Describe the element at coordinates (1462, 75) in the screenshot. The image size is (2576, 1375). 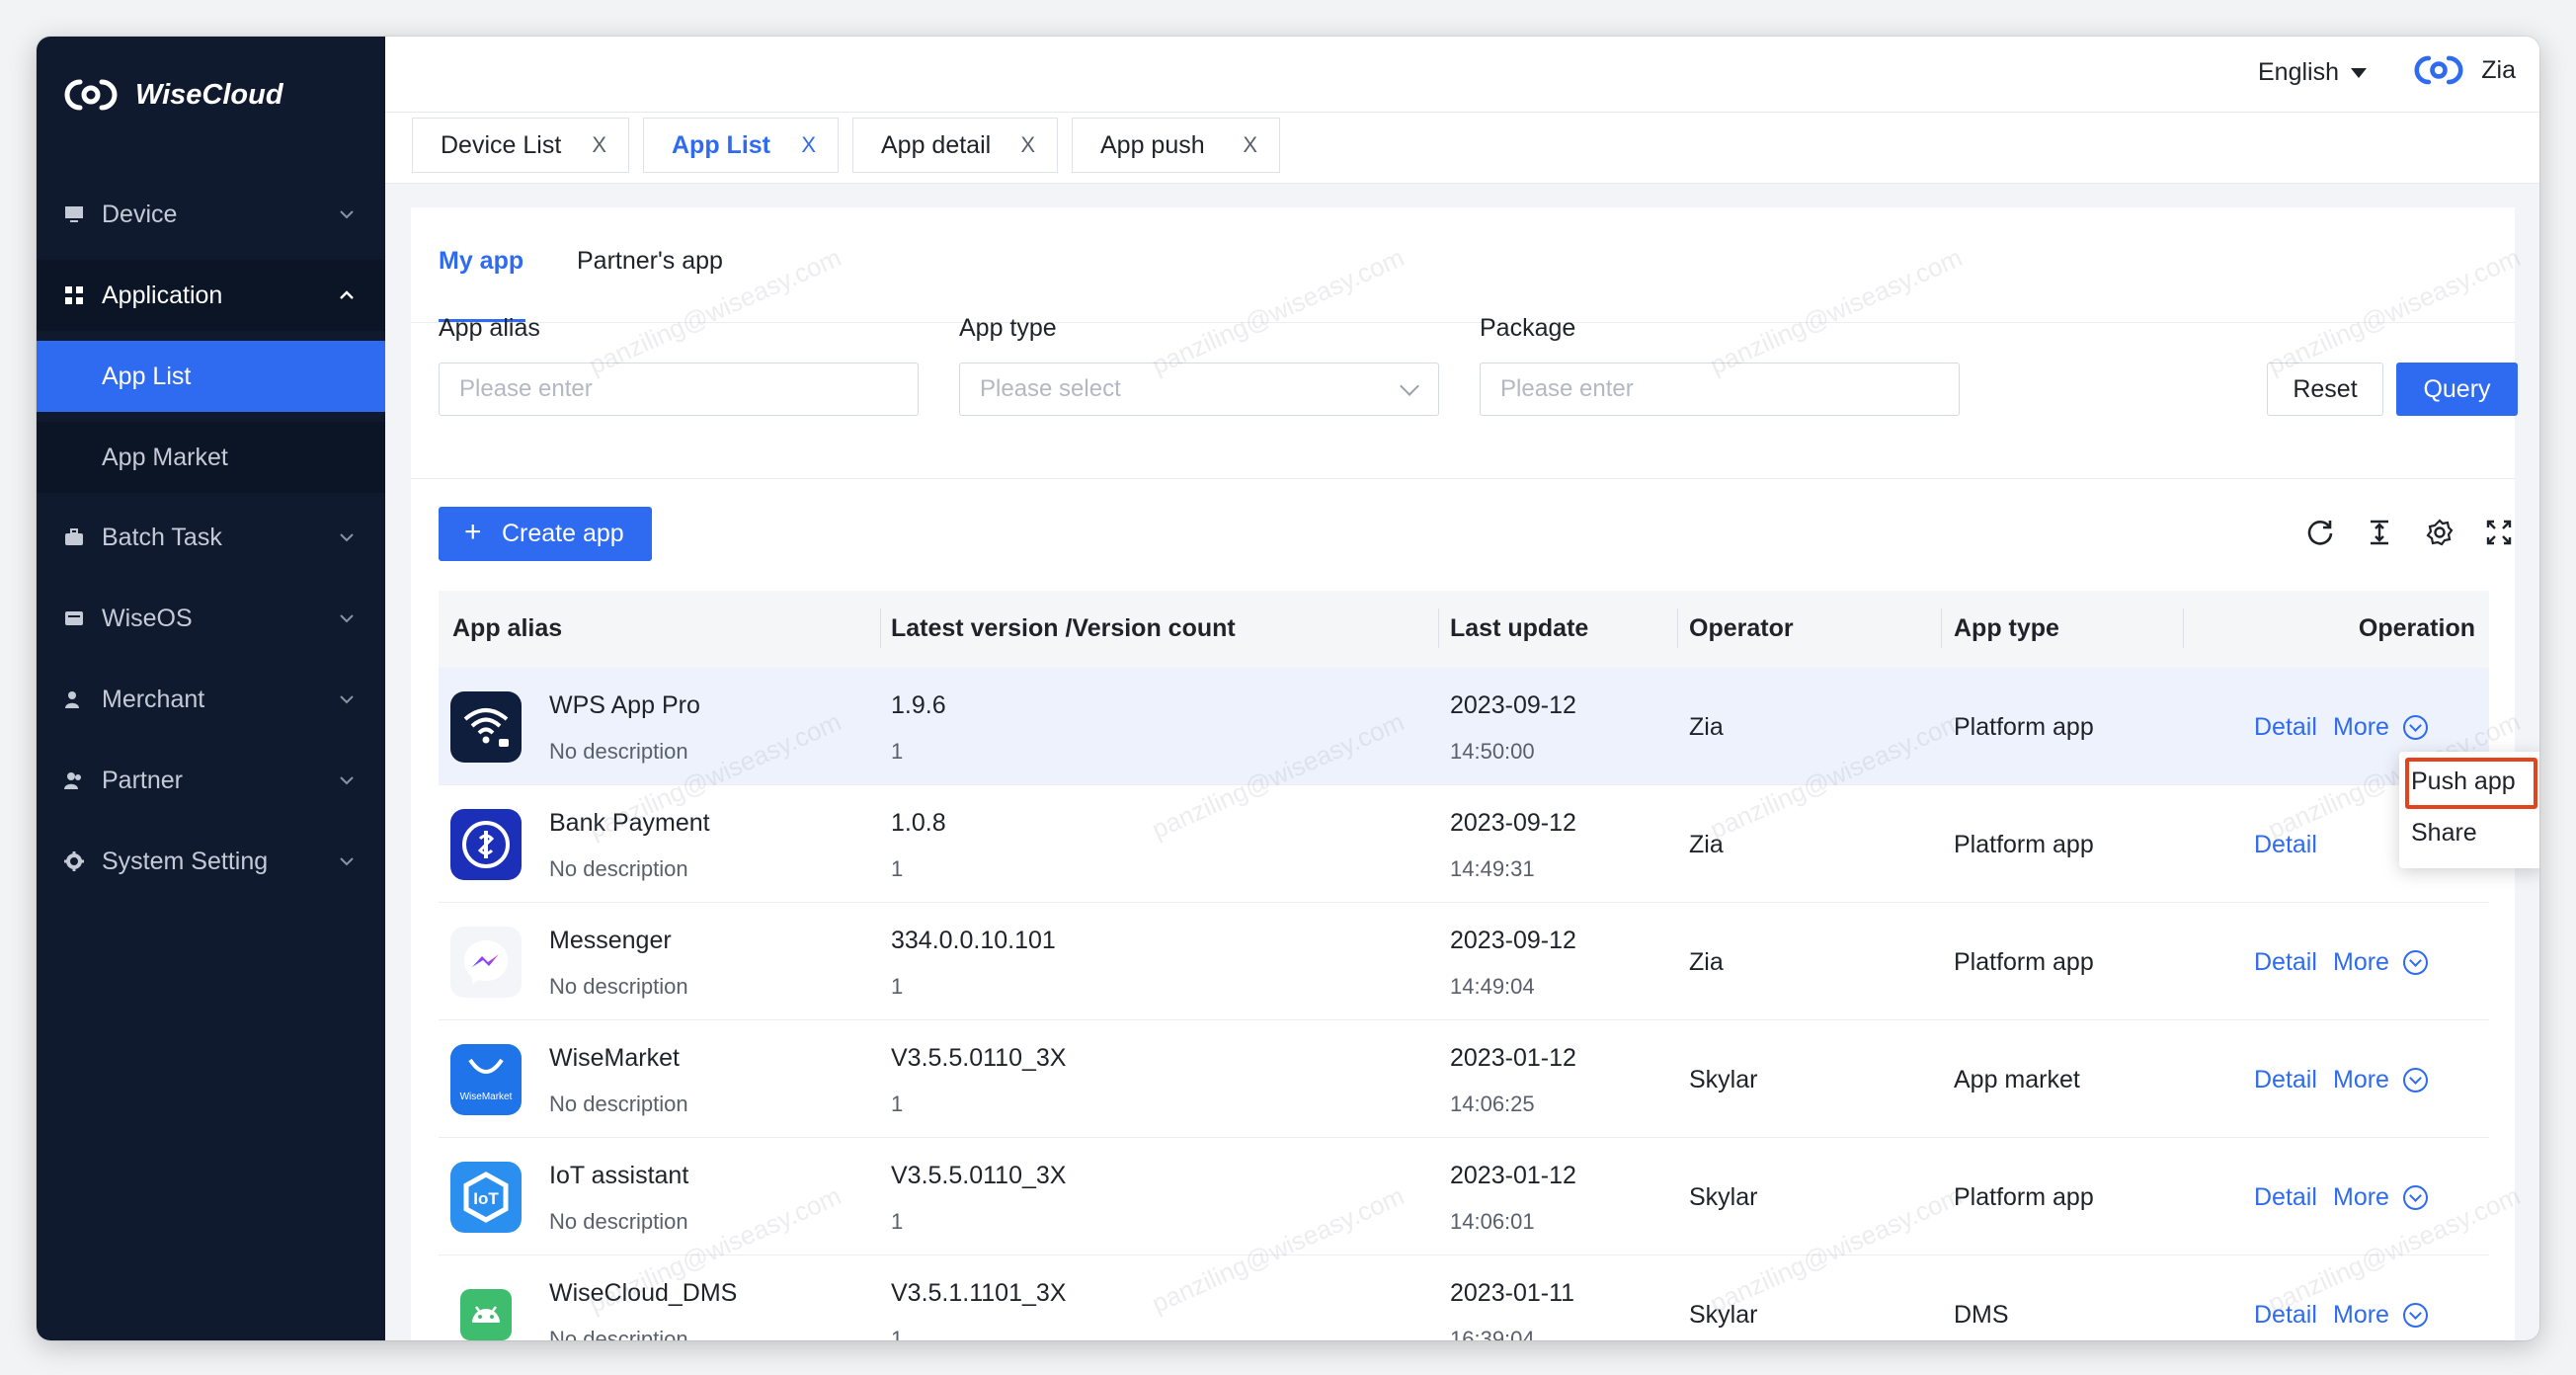
I see `top-header: English Zia` at that location.